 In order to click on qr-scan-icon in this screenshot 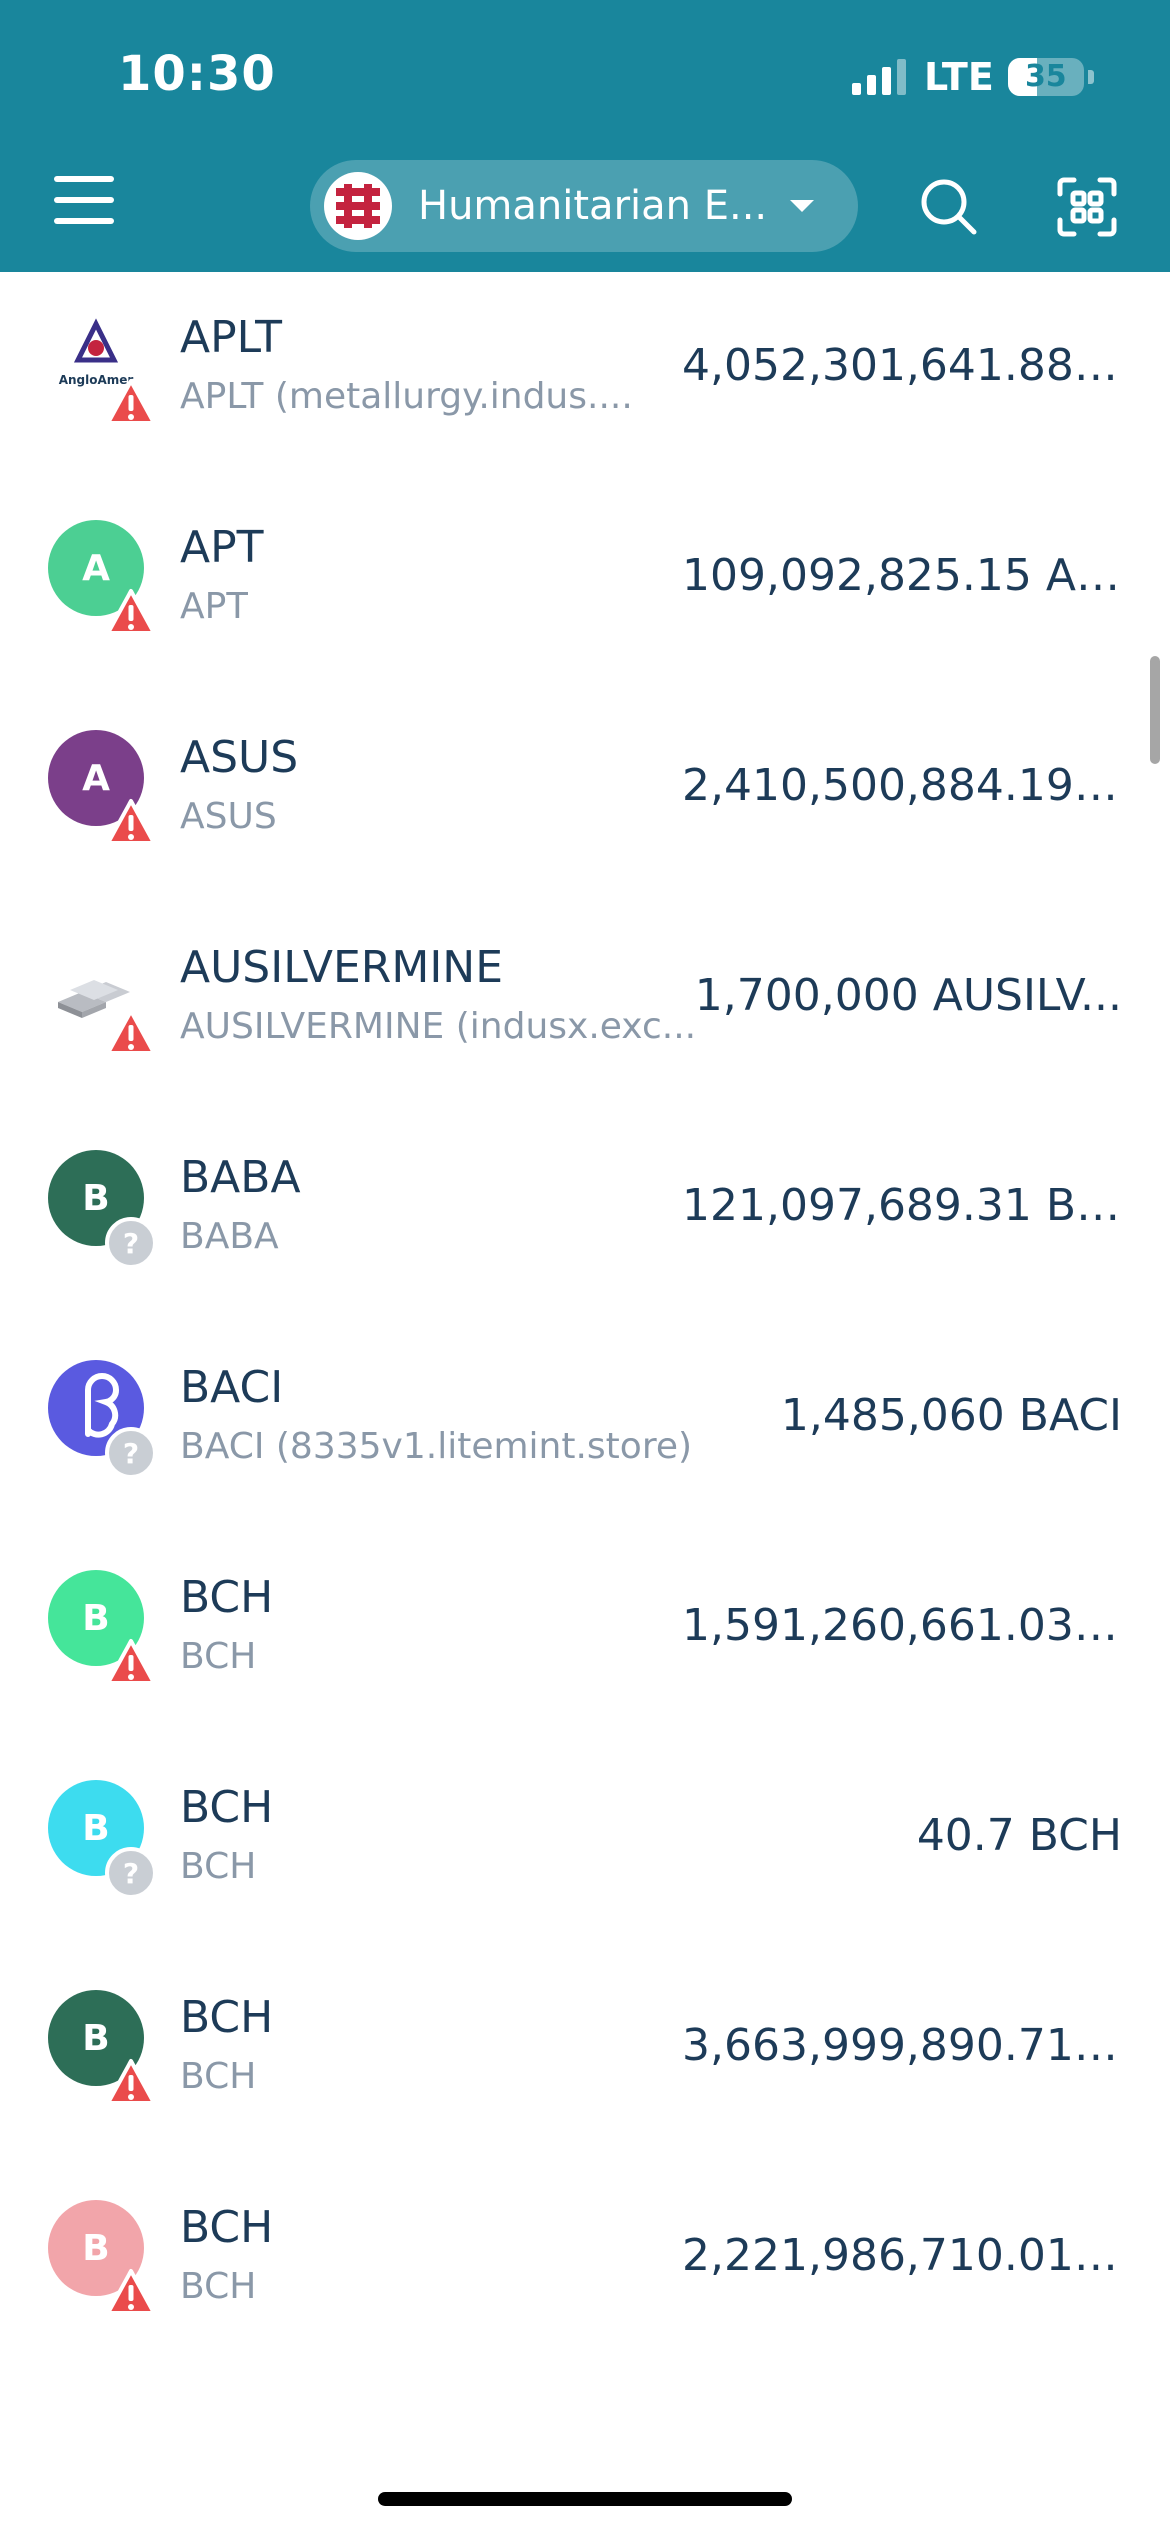, I will do `click(1087, 207)`.